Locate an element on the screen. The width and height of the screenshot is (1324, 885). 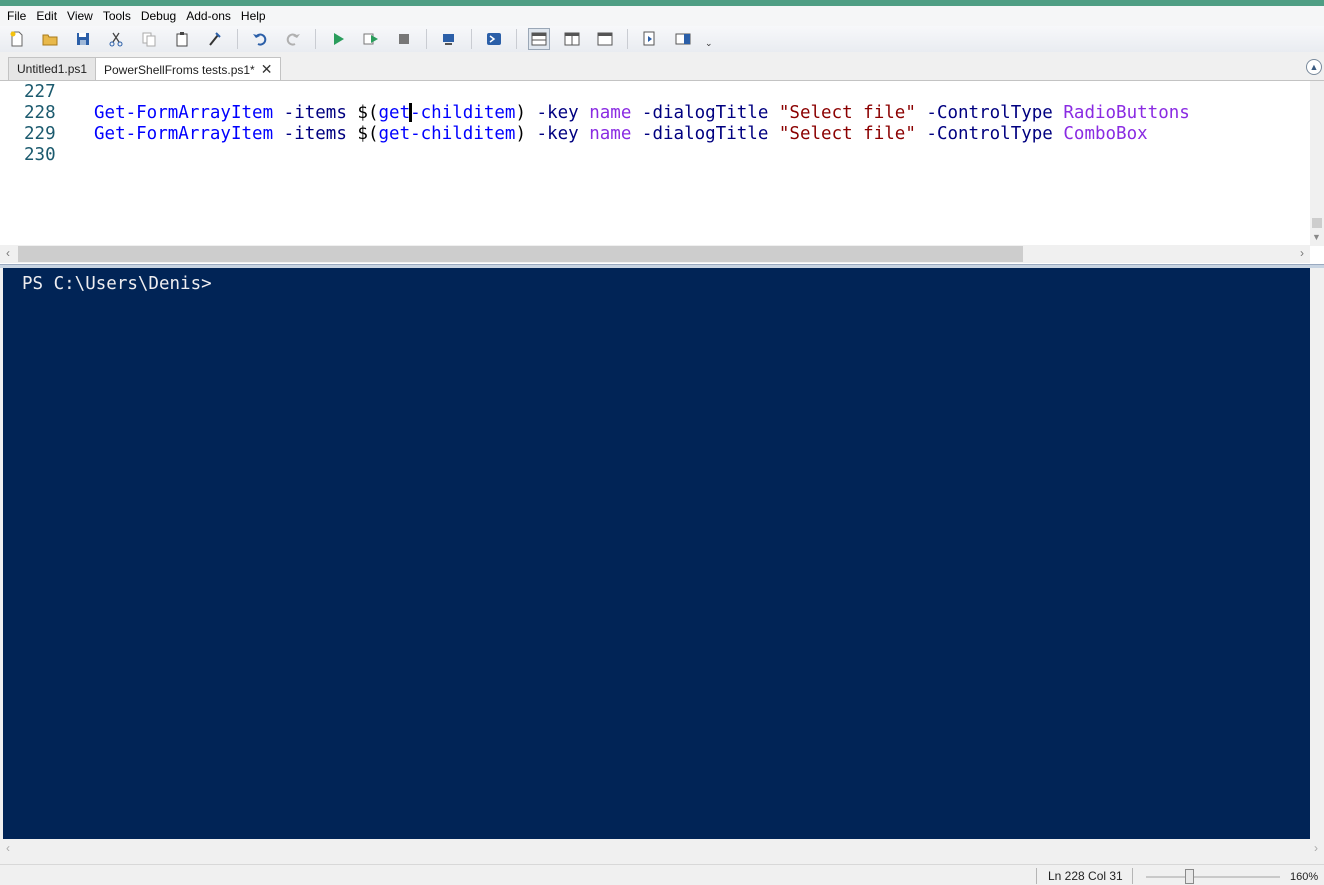
editor-vertical-scrollbar: ▼ is located at coordinates (1317, 163).